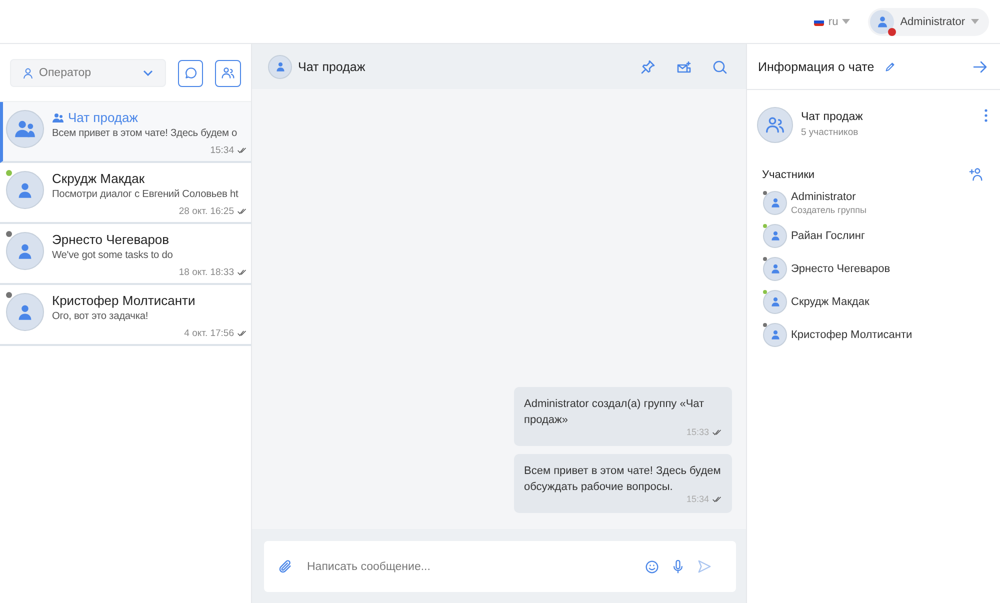 The image size is (1000, 603). Describe the element at coordinates (830, 302) in the screenshot. I see `member-name: Скрудж Макдак` at that location.